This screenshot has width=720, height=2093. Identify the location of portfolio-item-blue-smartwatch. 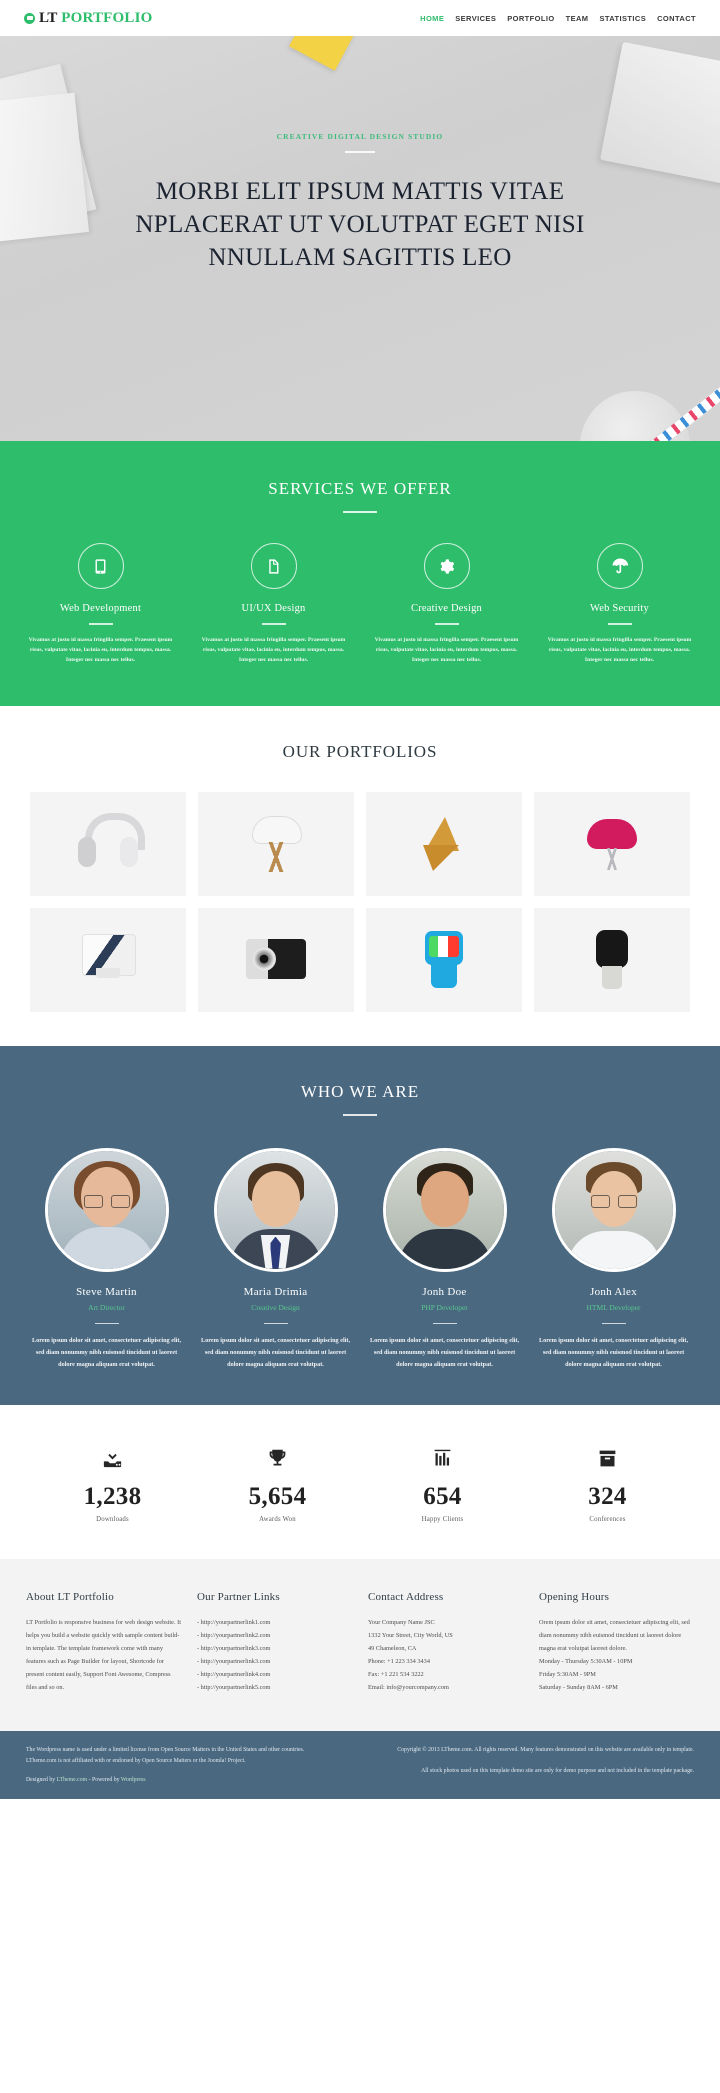
(444, 959).